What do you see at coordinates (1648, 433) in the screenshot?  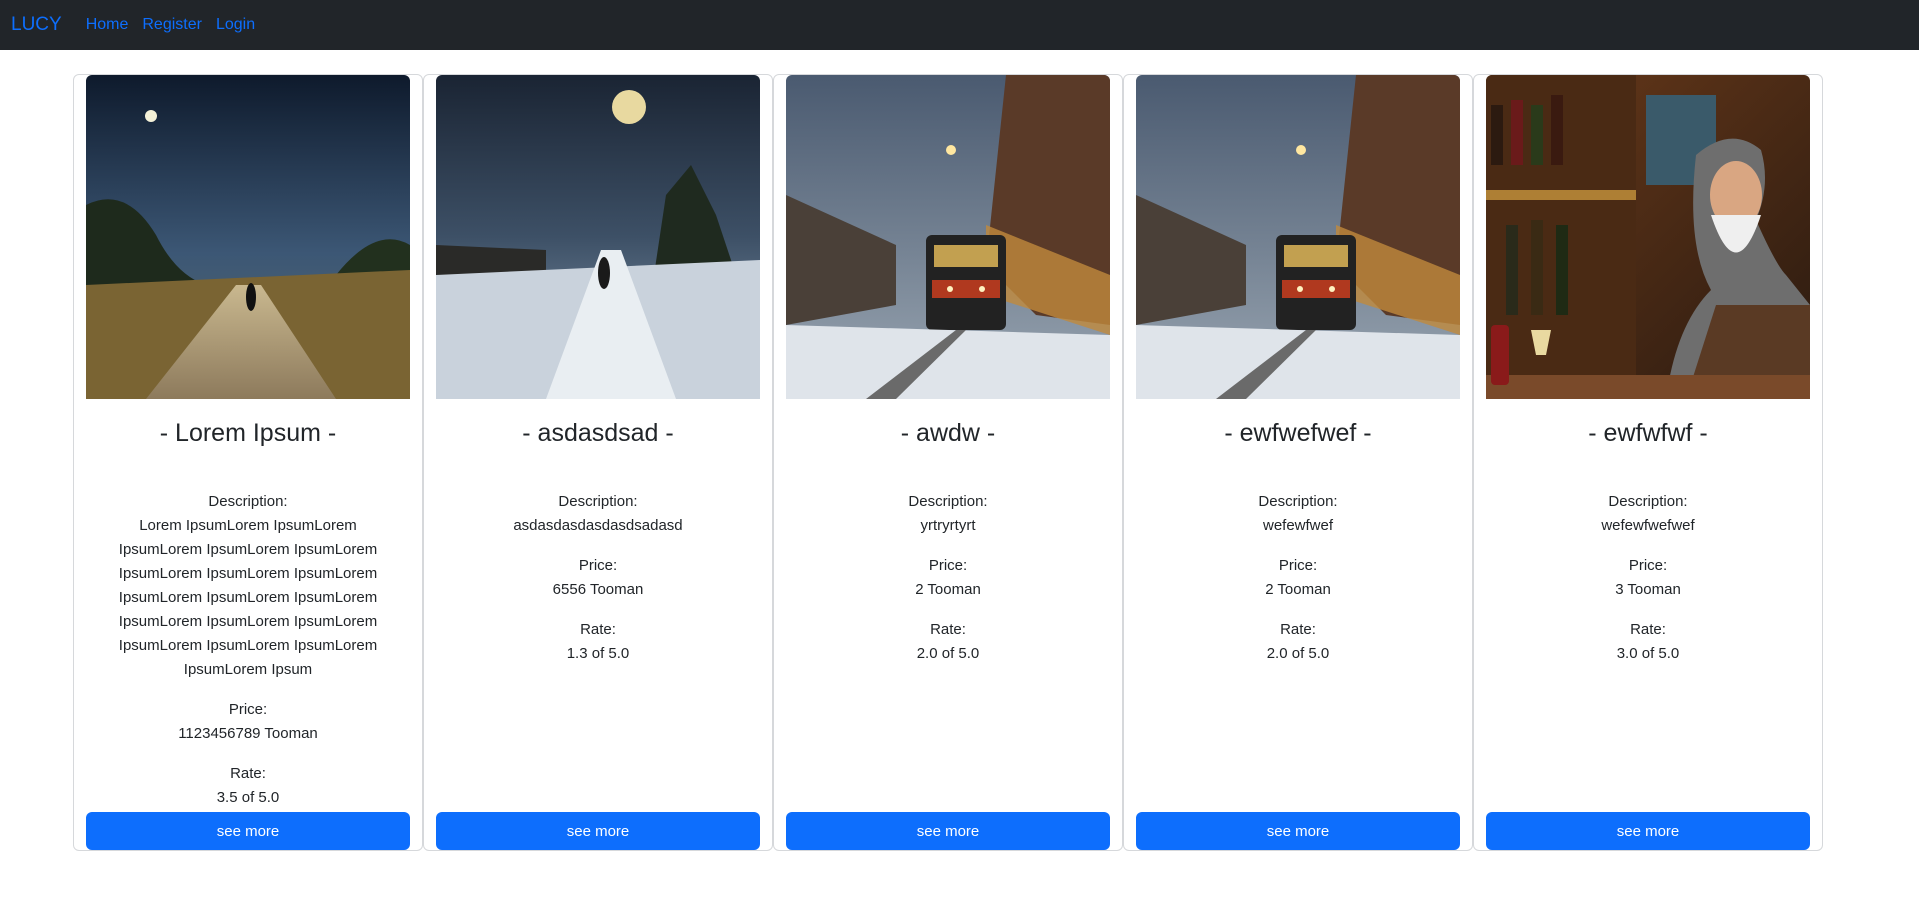 I see `card-title: - ewfwfwf -` at bounding box center [1648, 433].